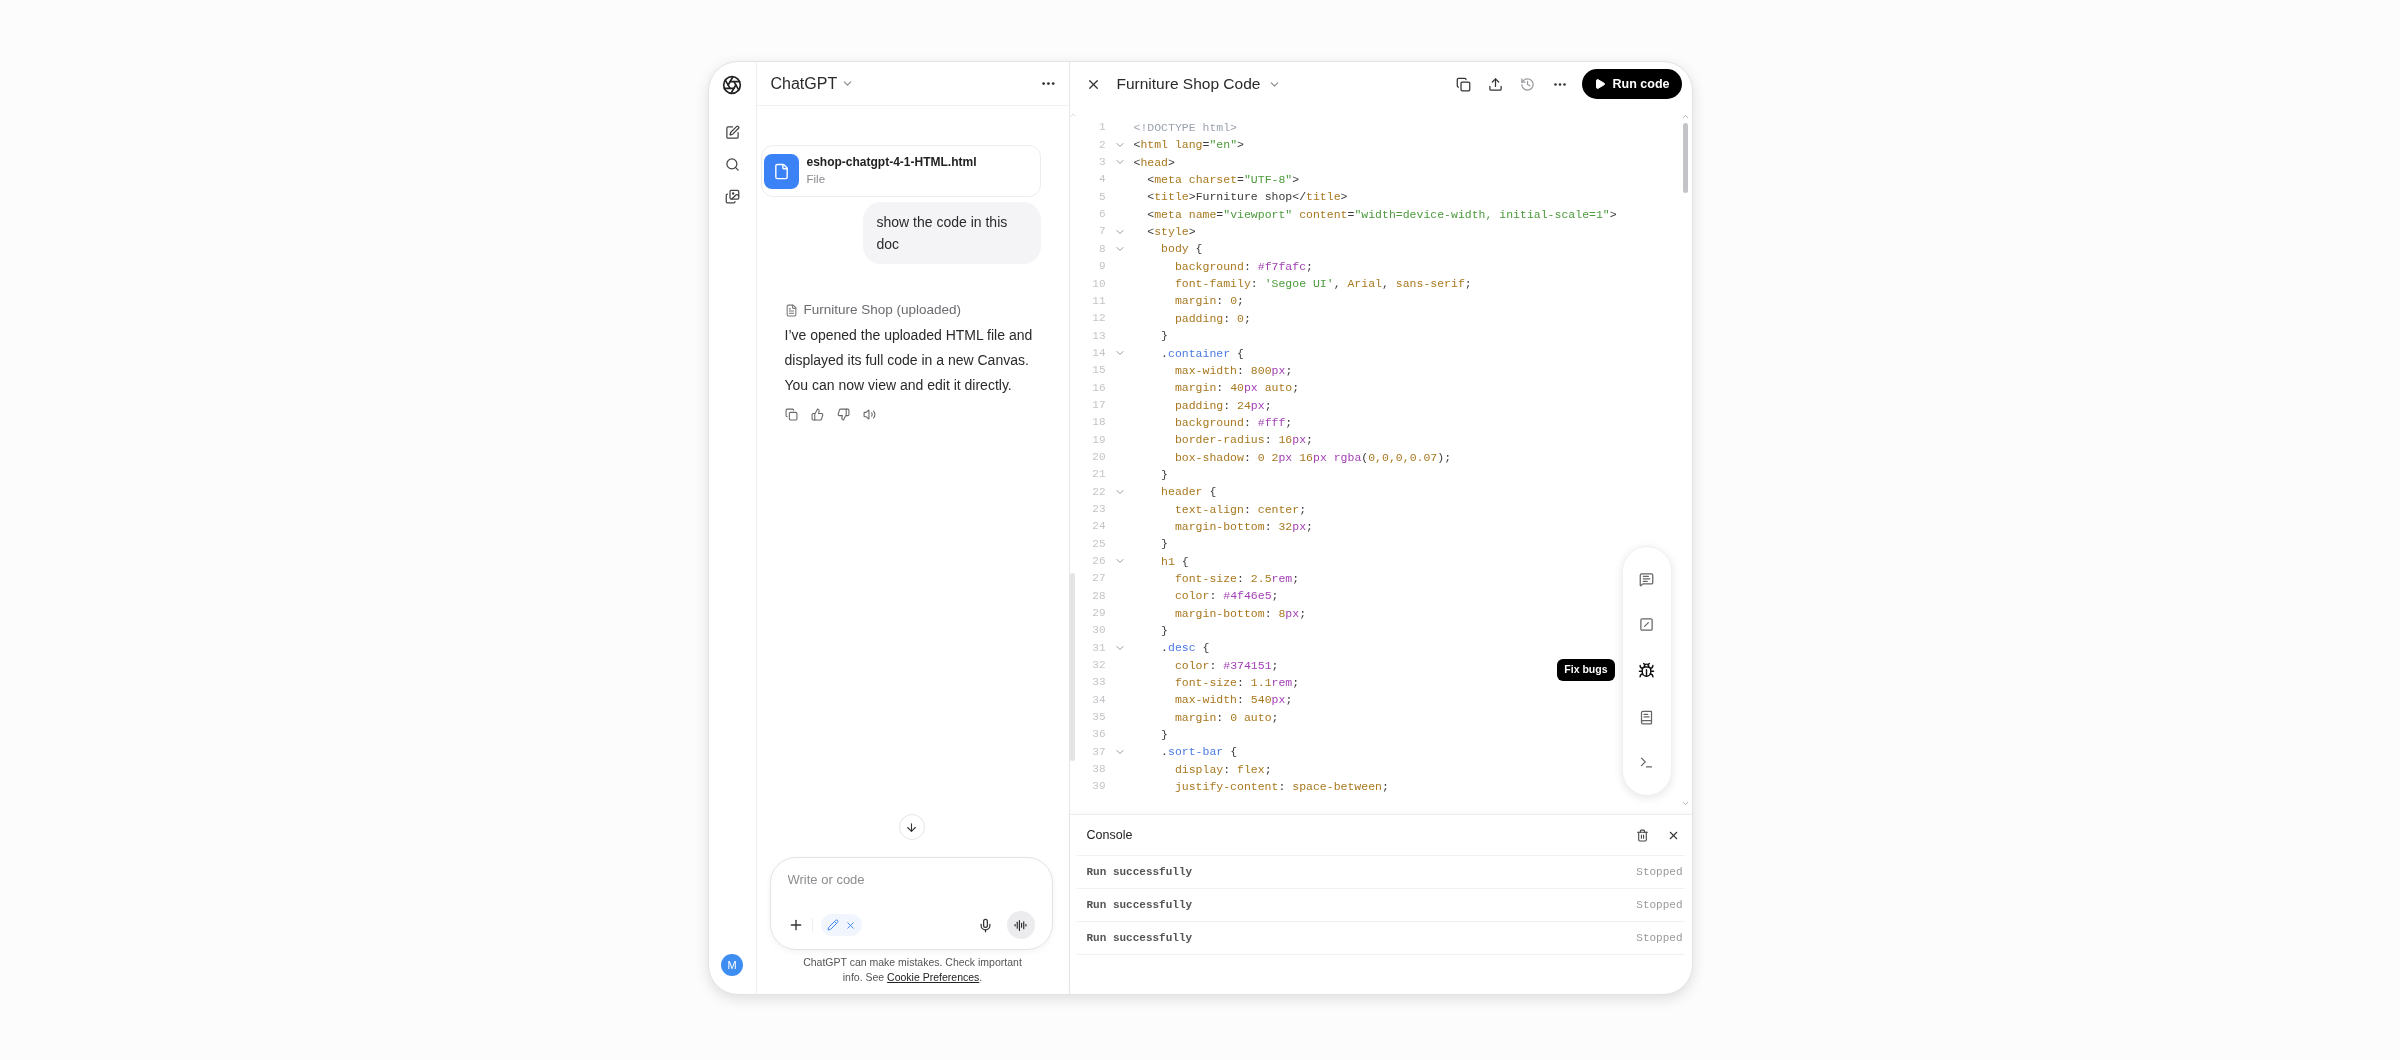  What do you see at coordinates (1642, 835) in the screenshot?
I see `clear-console-button` at bounding box center [1642, 835].